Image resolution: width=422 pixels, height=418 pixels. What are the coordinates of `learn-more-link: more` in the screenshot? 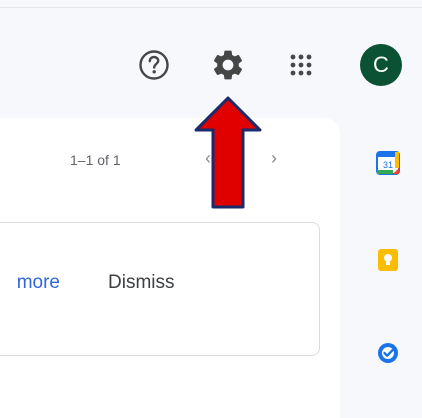 It's located at (30, 283).